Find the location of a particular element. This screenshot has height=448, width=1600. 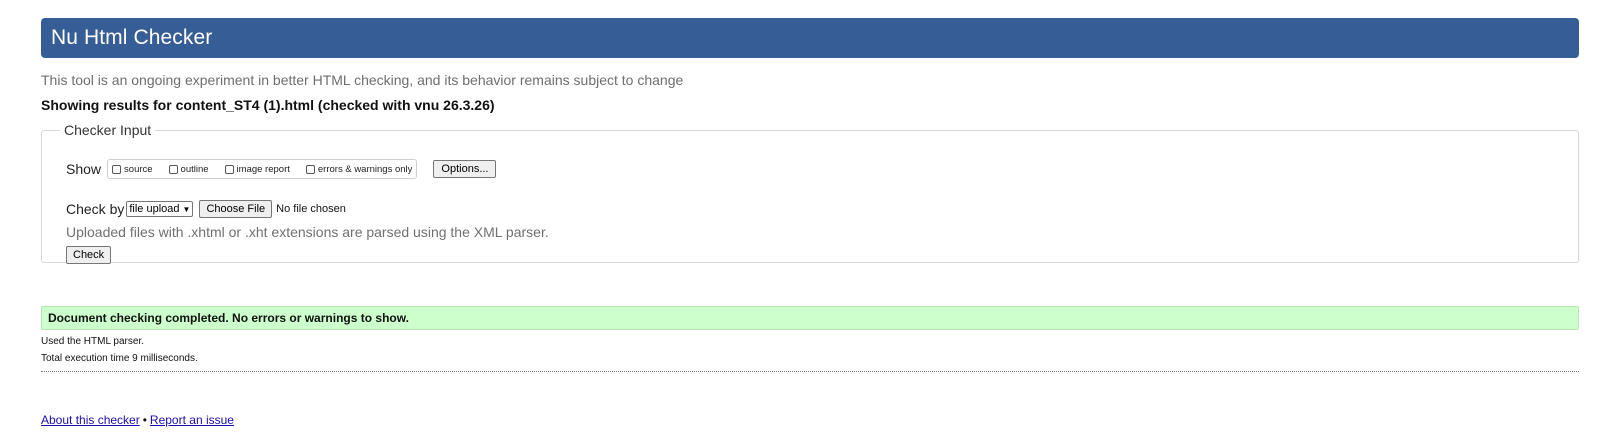

footer: About this checker • Report an issue is located at coordinates (137, 420).